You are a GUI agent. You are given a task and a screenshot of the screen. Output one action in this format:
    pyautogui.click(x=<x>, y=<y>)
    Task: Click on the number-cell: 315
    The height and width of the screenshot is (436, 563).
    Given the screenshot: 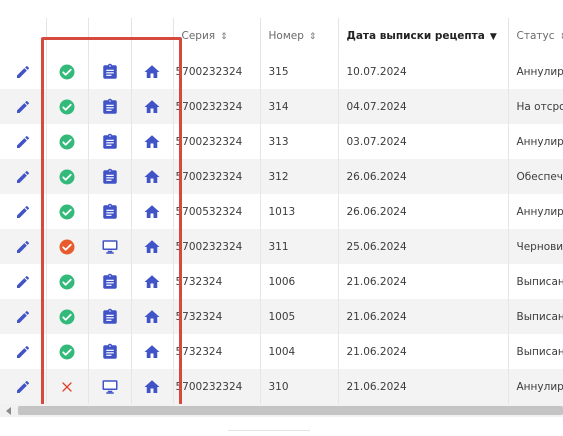 What is the action you would take?
    pyautogui.click(x=299, y=71)
    